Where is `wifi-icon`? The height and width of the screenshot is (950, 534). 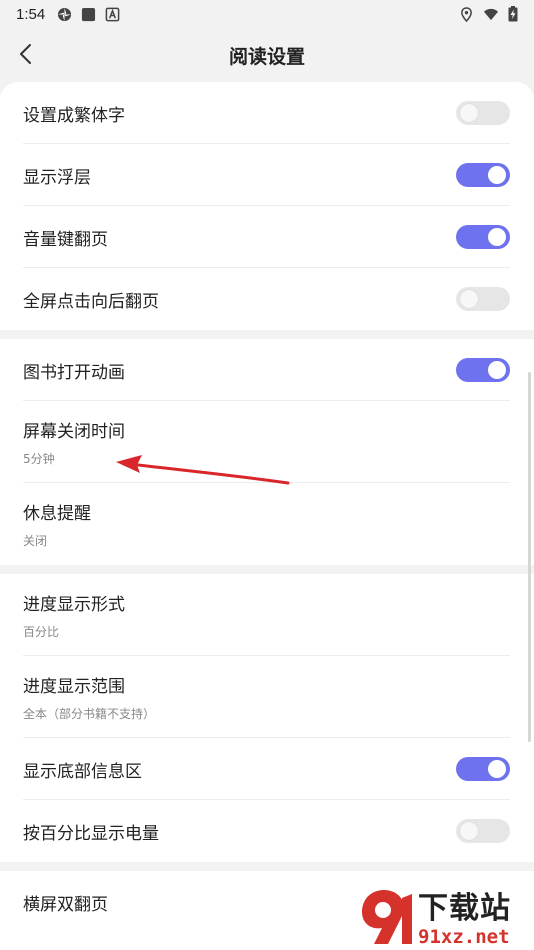 wifi-icon is located at coordinates (491, 14).